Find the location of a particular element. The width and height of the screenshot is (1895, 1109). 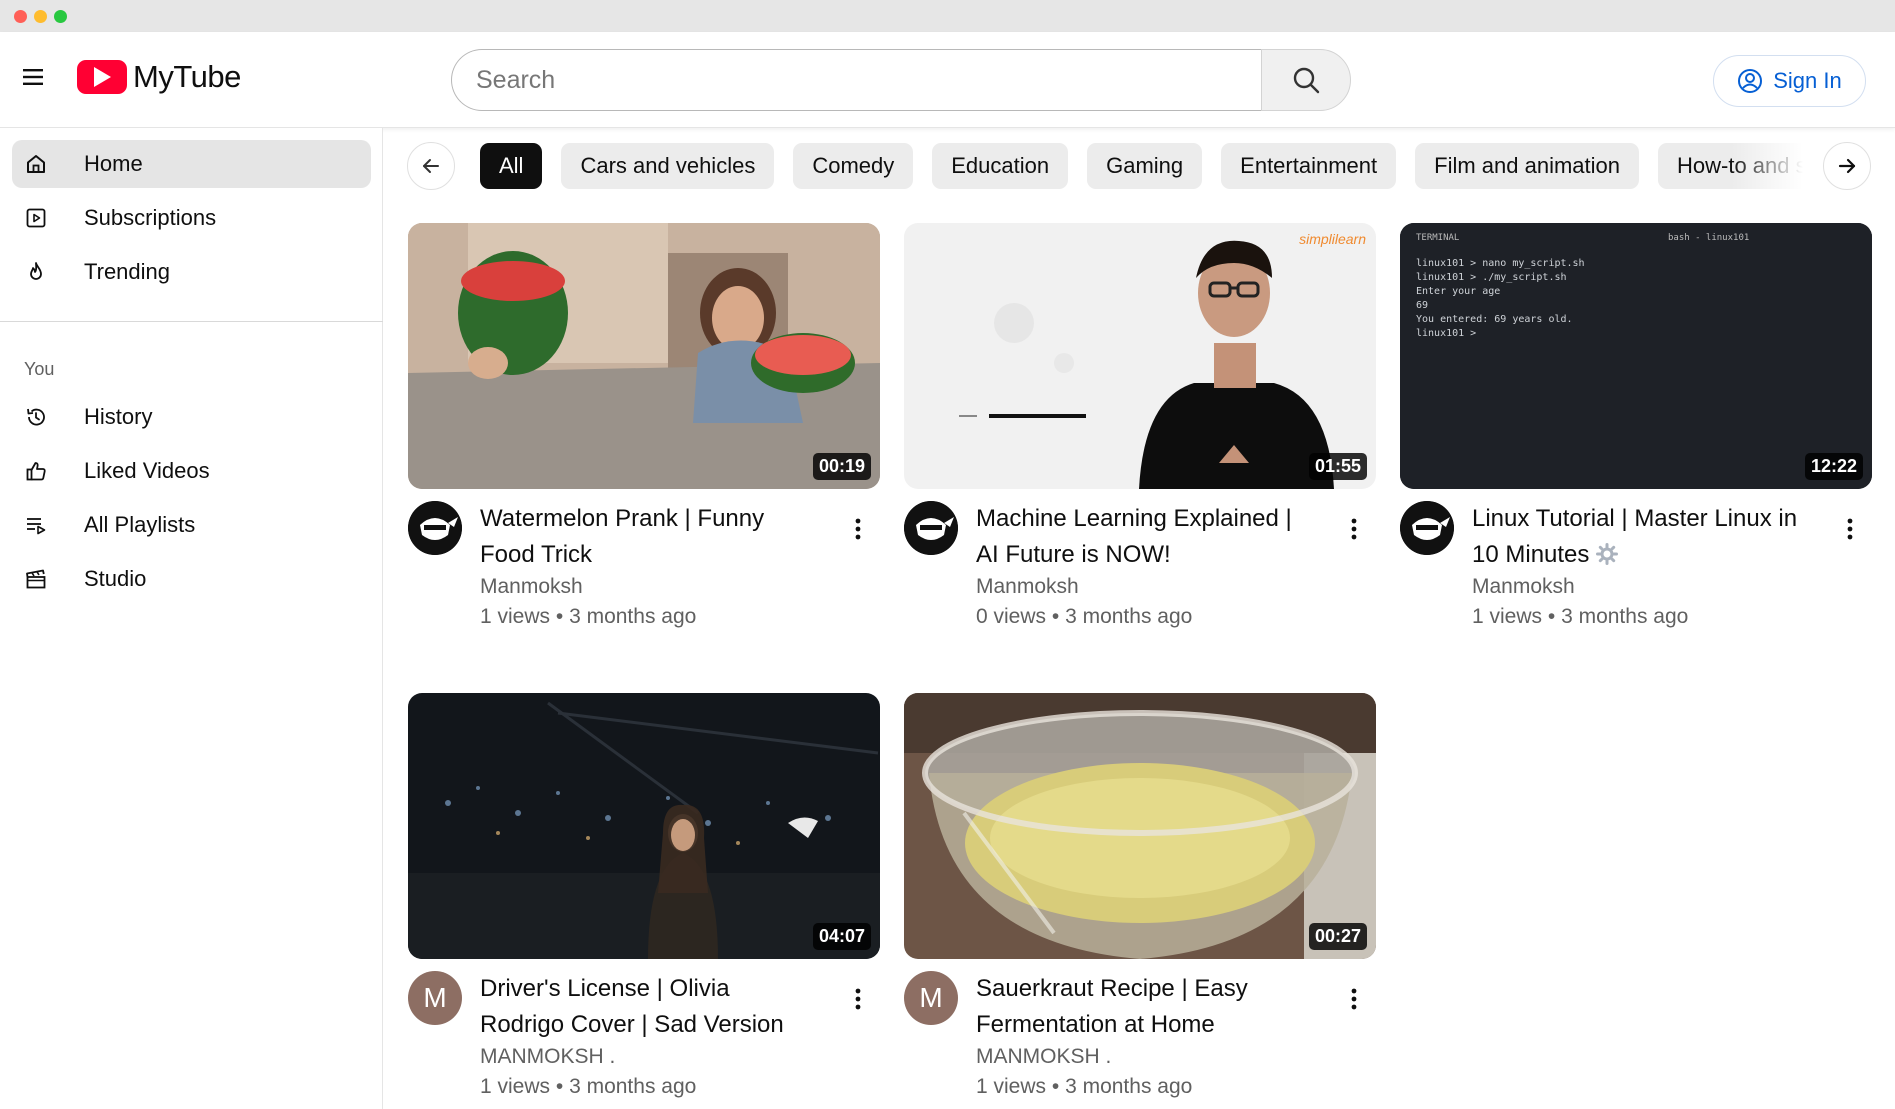

terminal-line: 69 is located at coordinates (1422, 305).